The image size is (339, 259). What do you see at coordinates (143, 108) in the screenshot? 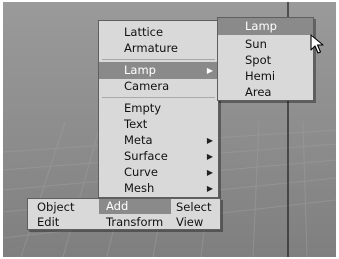
I see `menu-item-label: Empty` at bounding box center [143, 108].